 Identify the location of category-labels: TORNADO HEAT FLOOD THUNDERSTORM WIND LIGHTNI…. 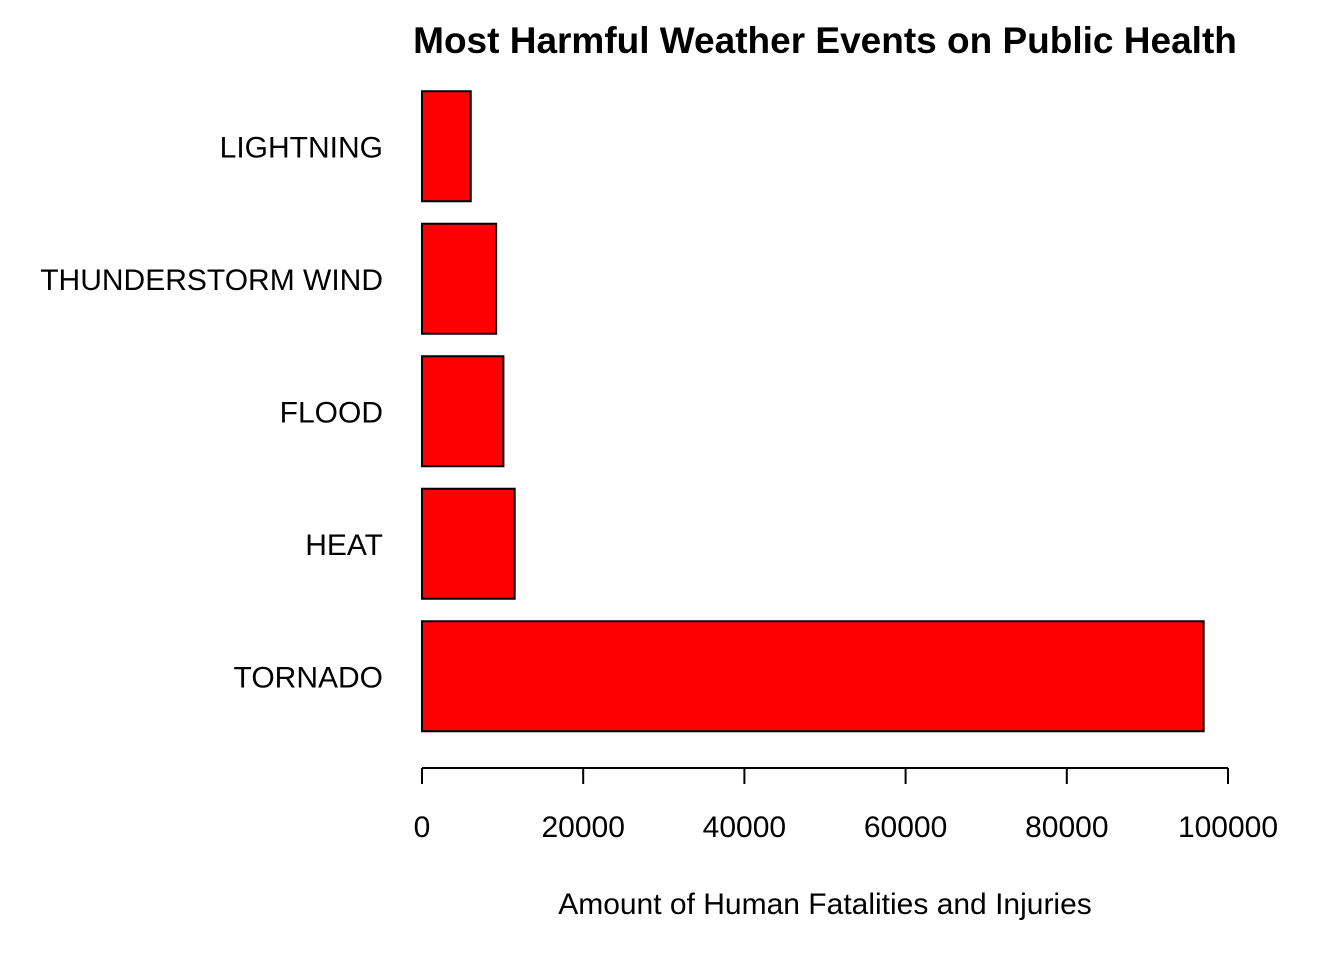
(211, 412).